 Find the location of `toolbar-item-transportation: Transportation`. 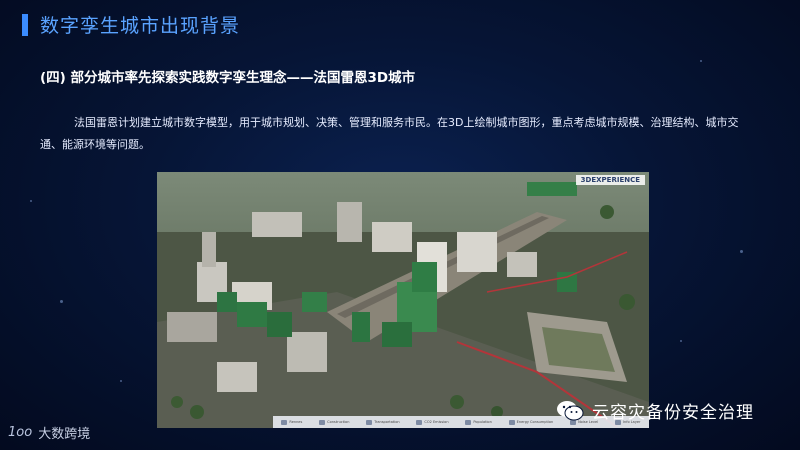

toolbar-item-transportation: Transportation is located at coordinates (383, 422).